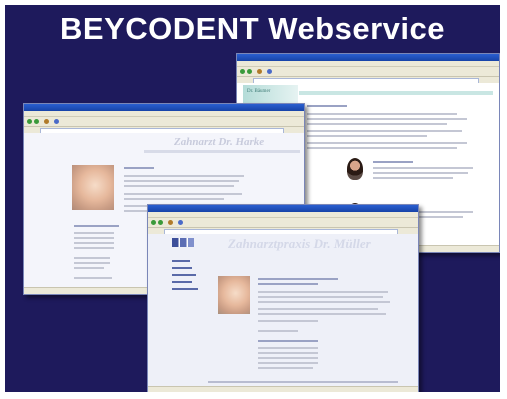 The image size is (507, 399). I want to click on status-bar, so click(283, 389).